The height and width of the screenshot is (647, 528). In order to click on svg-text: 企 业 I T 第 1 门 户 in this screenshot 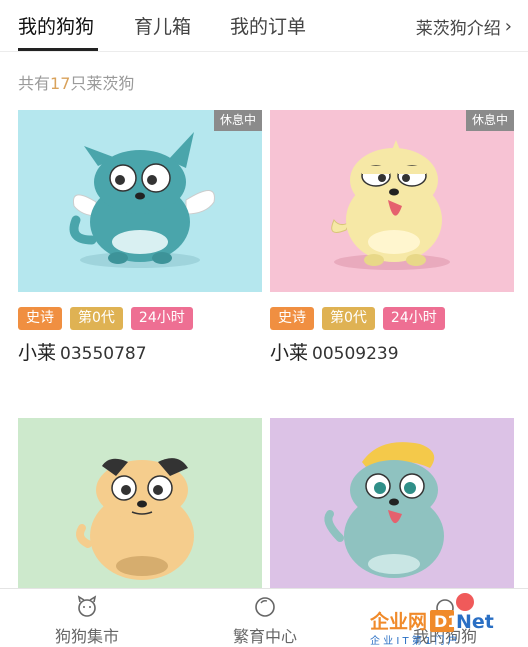, I will do `click(414, 640)`.